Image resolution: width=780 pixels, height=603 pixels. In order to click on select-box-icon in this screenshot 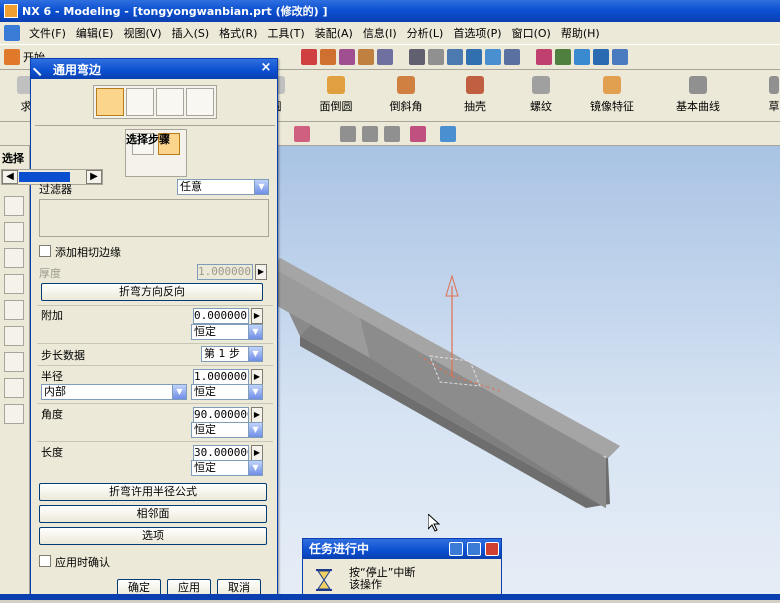, I will do `click(418, 134)`.